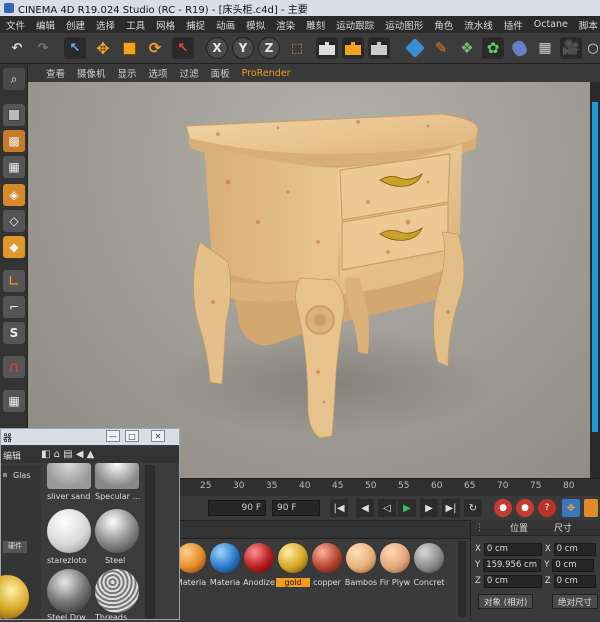 This screenshot has width=600, height=622. Describe the element at coordinates (243, 48) in the screenshot. I see `y-axis-lock-button: Y` at that location.